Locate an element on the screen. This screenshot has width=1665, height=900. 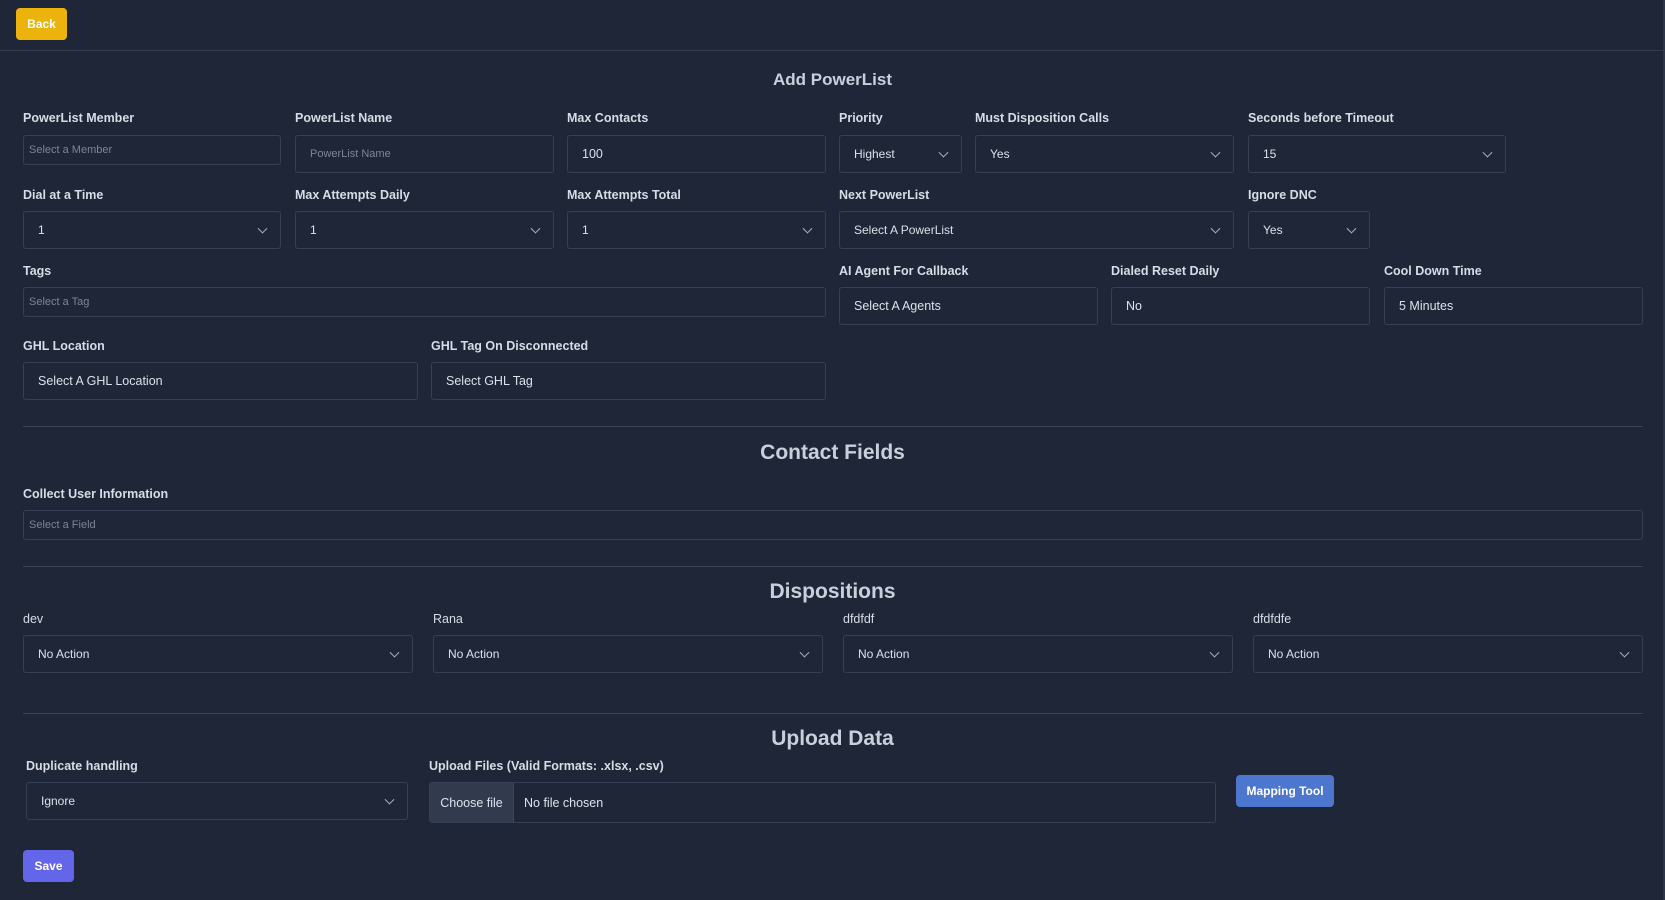
max-attempts-total-select: 1 is located at coordinates (696, 230).